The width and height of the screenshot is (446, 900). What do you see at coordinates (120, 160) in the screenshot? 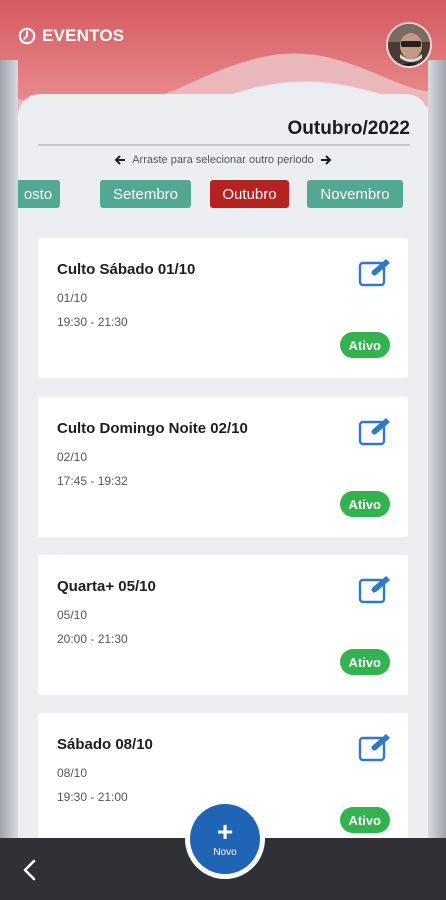
I see `arrow-left-icon` at bounding box center [120, 160].